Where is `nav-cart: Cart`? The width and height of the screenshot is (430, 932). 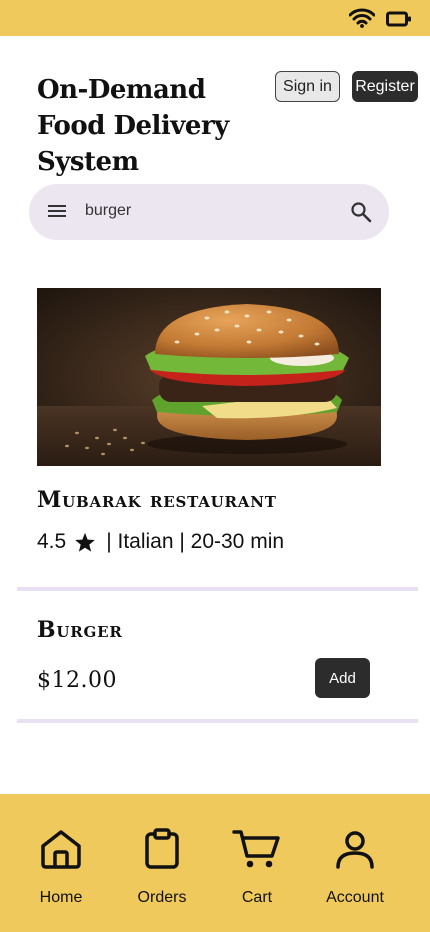
nav-cart: Cart is located at coordinates (257, 867).